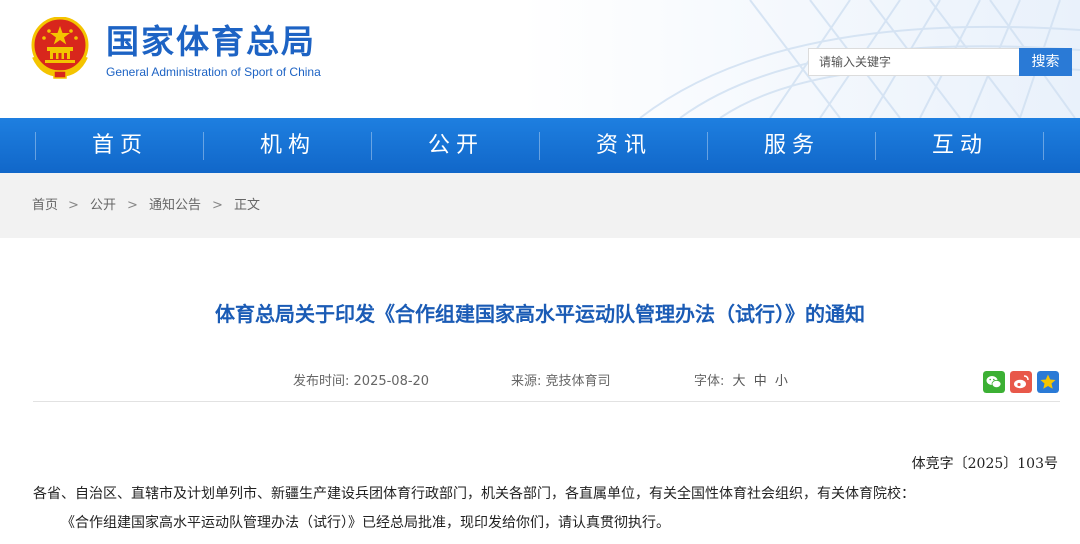 The image size is (1080, 544). I want to click on font-size-large: 大, so click(739, 381).